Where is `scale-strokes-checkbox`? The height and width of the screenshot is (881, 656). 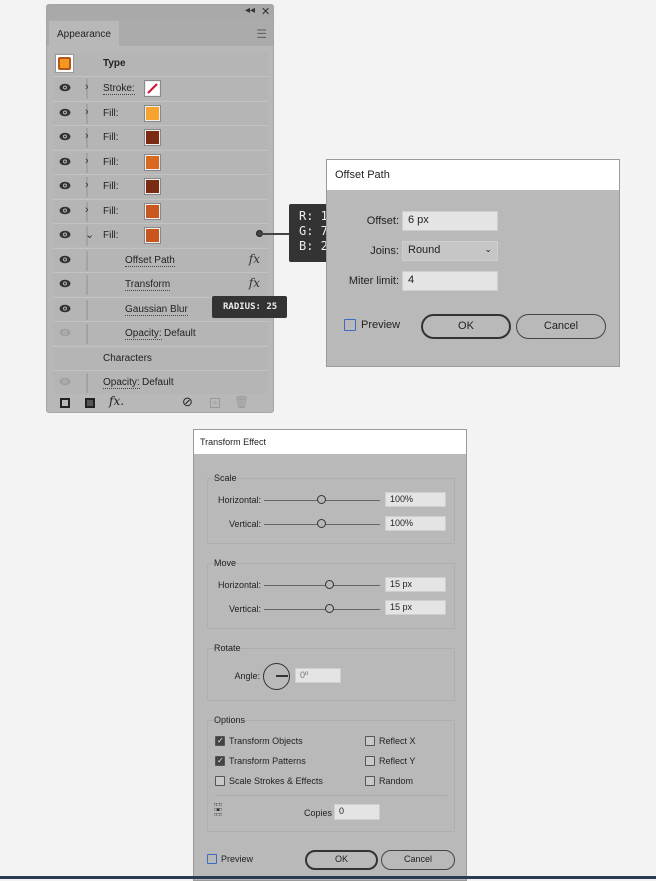 scale-strokes-checkbox is located at coordinates (220, 781).